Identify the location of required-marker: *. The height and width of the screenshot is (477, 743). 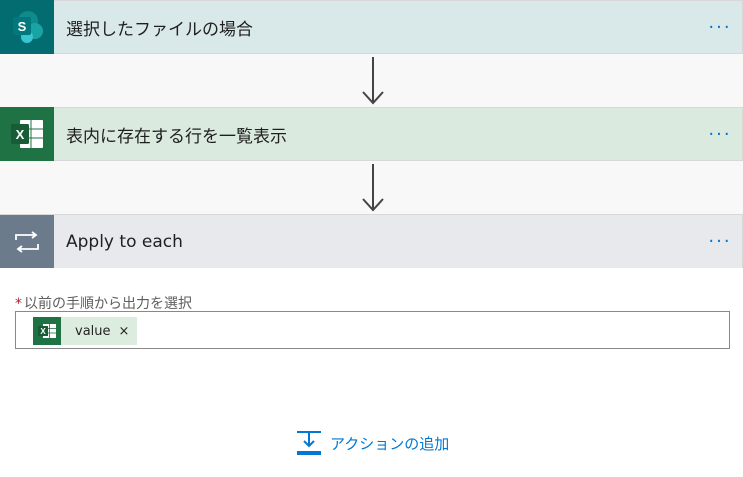
(18, 304).